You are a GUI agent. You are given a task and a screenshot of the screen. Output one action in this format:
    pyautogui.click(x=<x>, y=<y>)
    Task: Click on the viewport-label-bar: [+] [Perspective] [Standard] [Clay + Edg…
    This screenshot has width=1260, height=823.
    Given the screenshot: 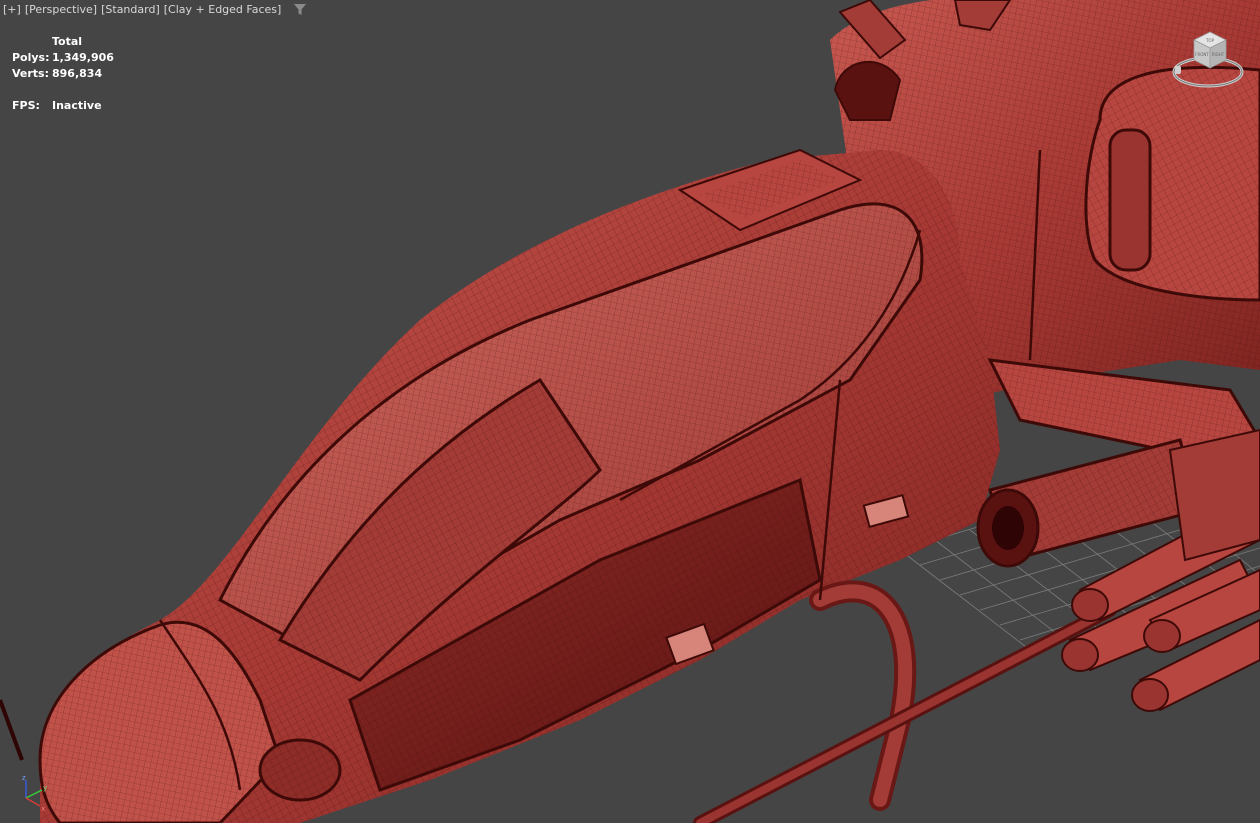 What is the action you would take?
    pyautogui.click(x=155, y=9)
    